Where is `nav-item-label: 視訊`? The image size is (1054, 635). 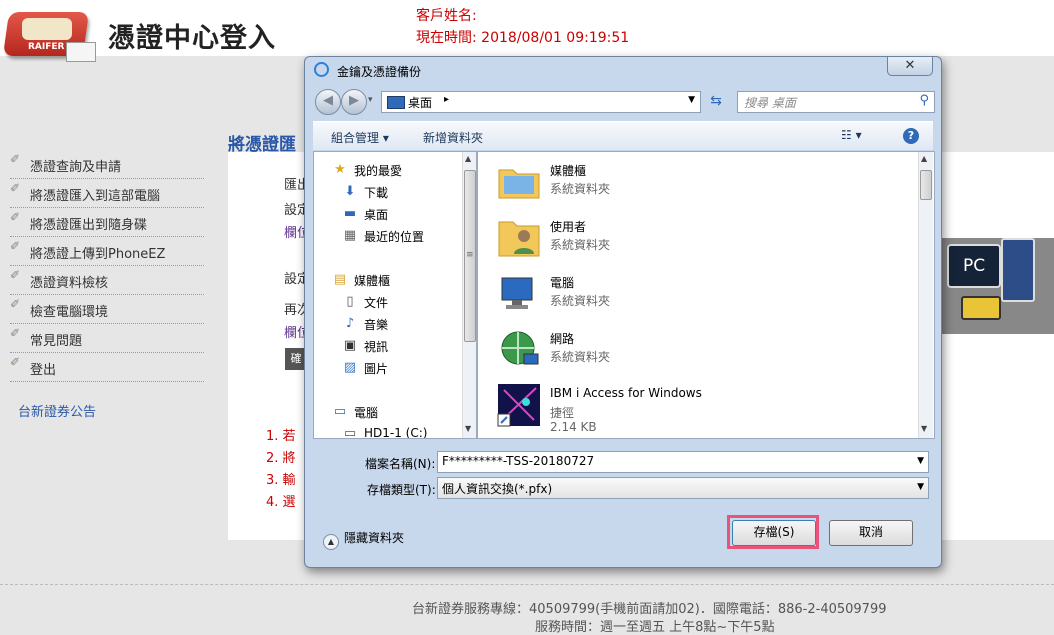 nav-item-label: 視訊 is located at coordinates (376, 347).